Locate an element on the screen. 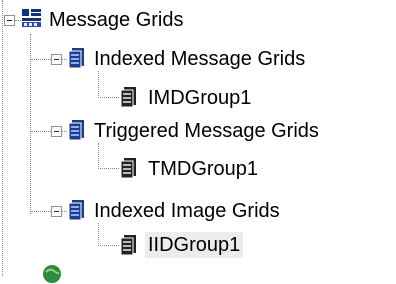  tree-node-label: Indexed Image Grids is located at coordinates (187, 211).